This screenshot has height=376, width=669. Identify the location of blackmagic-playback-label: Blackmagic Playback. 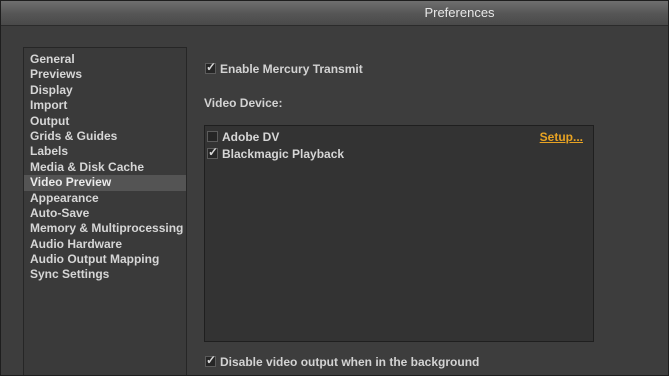
(283, 154).